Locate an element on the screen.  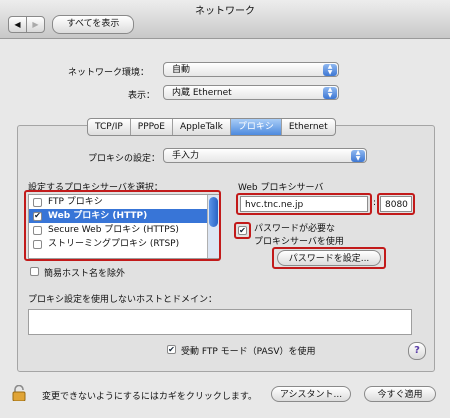
pasv-checkbox: ✔ is located at coordinates (171, 349).